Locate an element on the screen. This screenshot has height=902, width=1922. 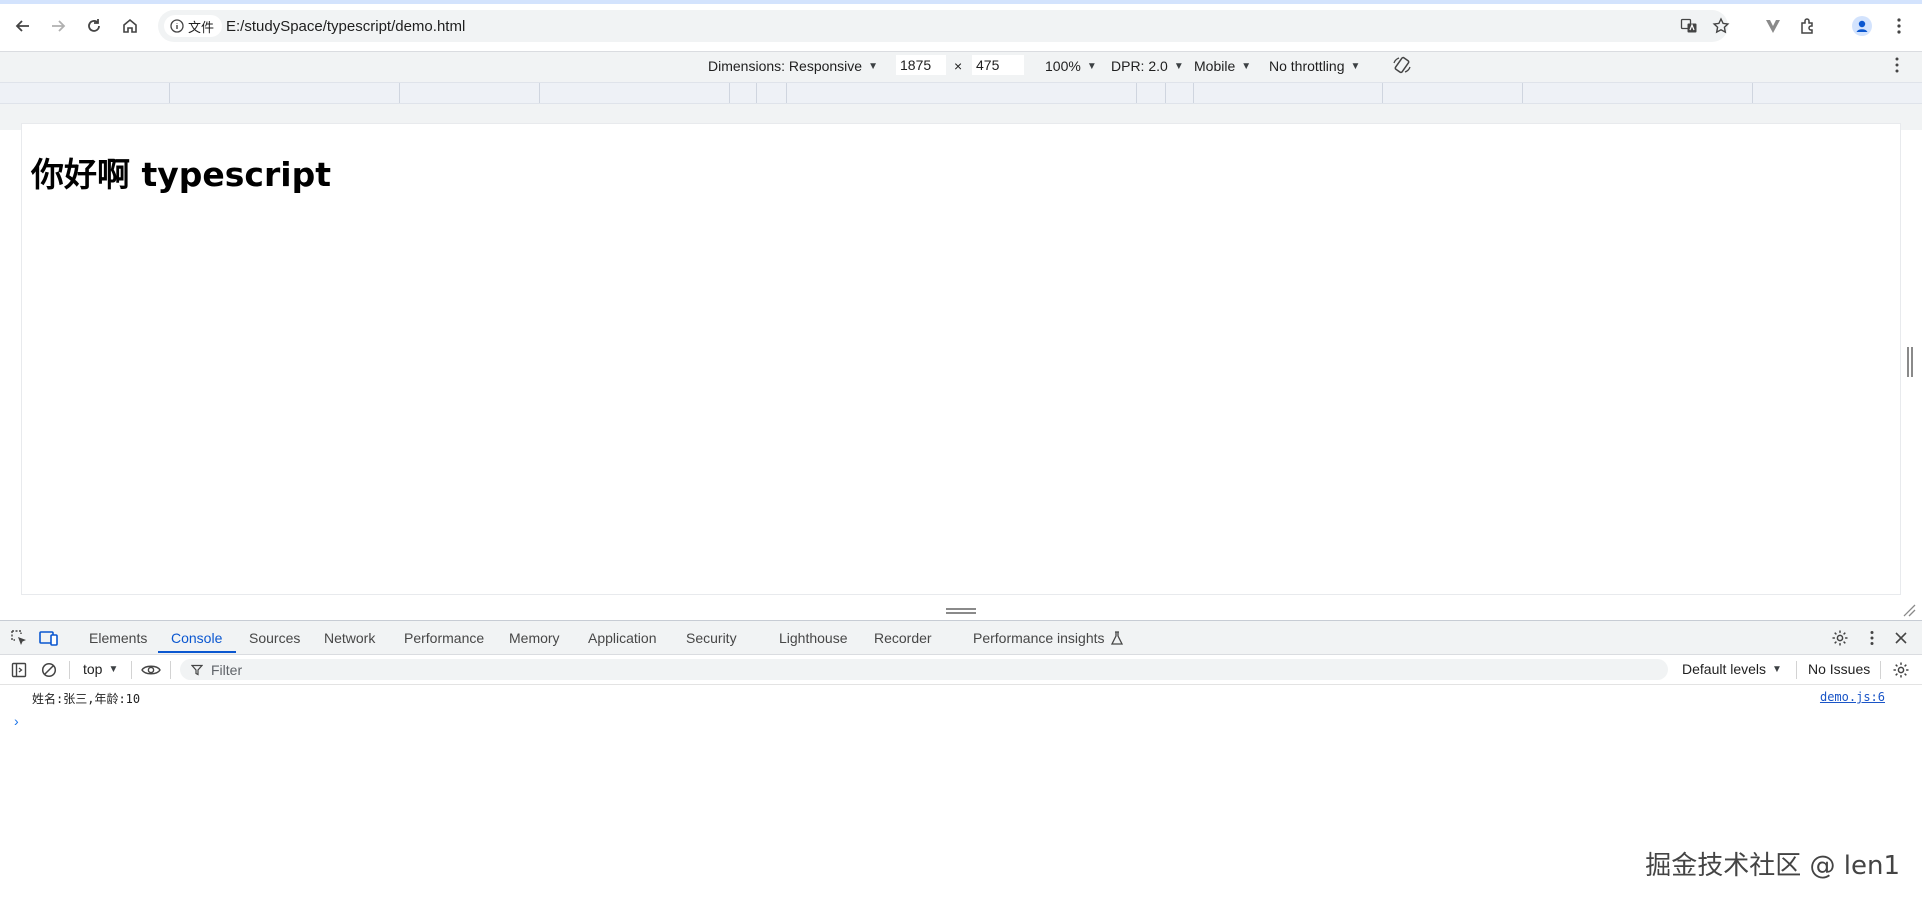
dpr-label: DPR: 2.0 is located at coordinates (1139, 66).